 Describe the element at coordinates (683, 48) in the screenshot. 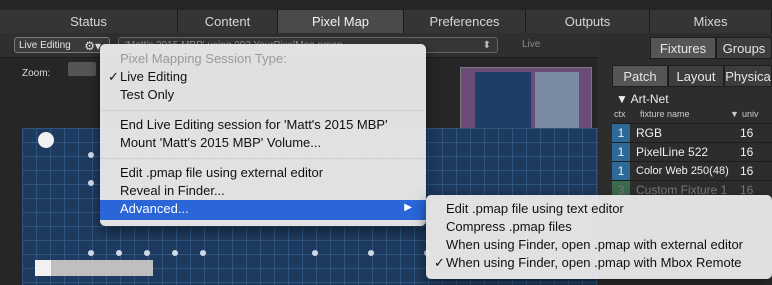

I see `tab-fixtures: Fixtures` at that location.